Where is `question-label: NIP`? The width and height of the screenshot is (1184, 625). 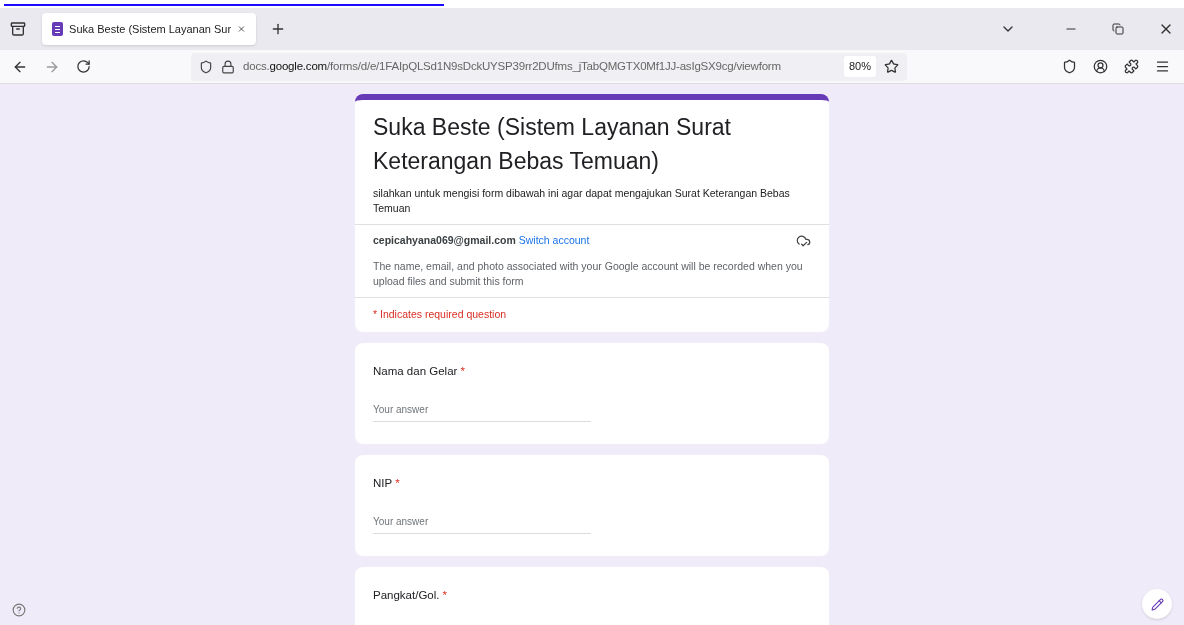 question-label: NIP is located at coordinates (383, 483).